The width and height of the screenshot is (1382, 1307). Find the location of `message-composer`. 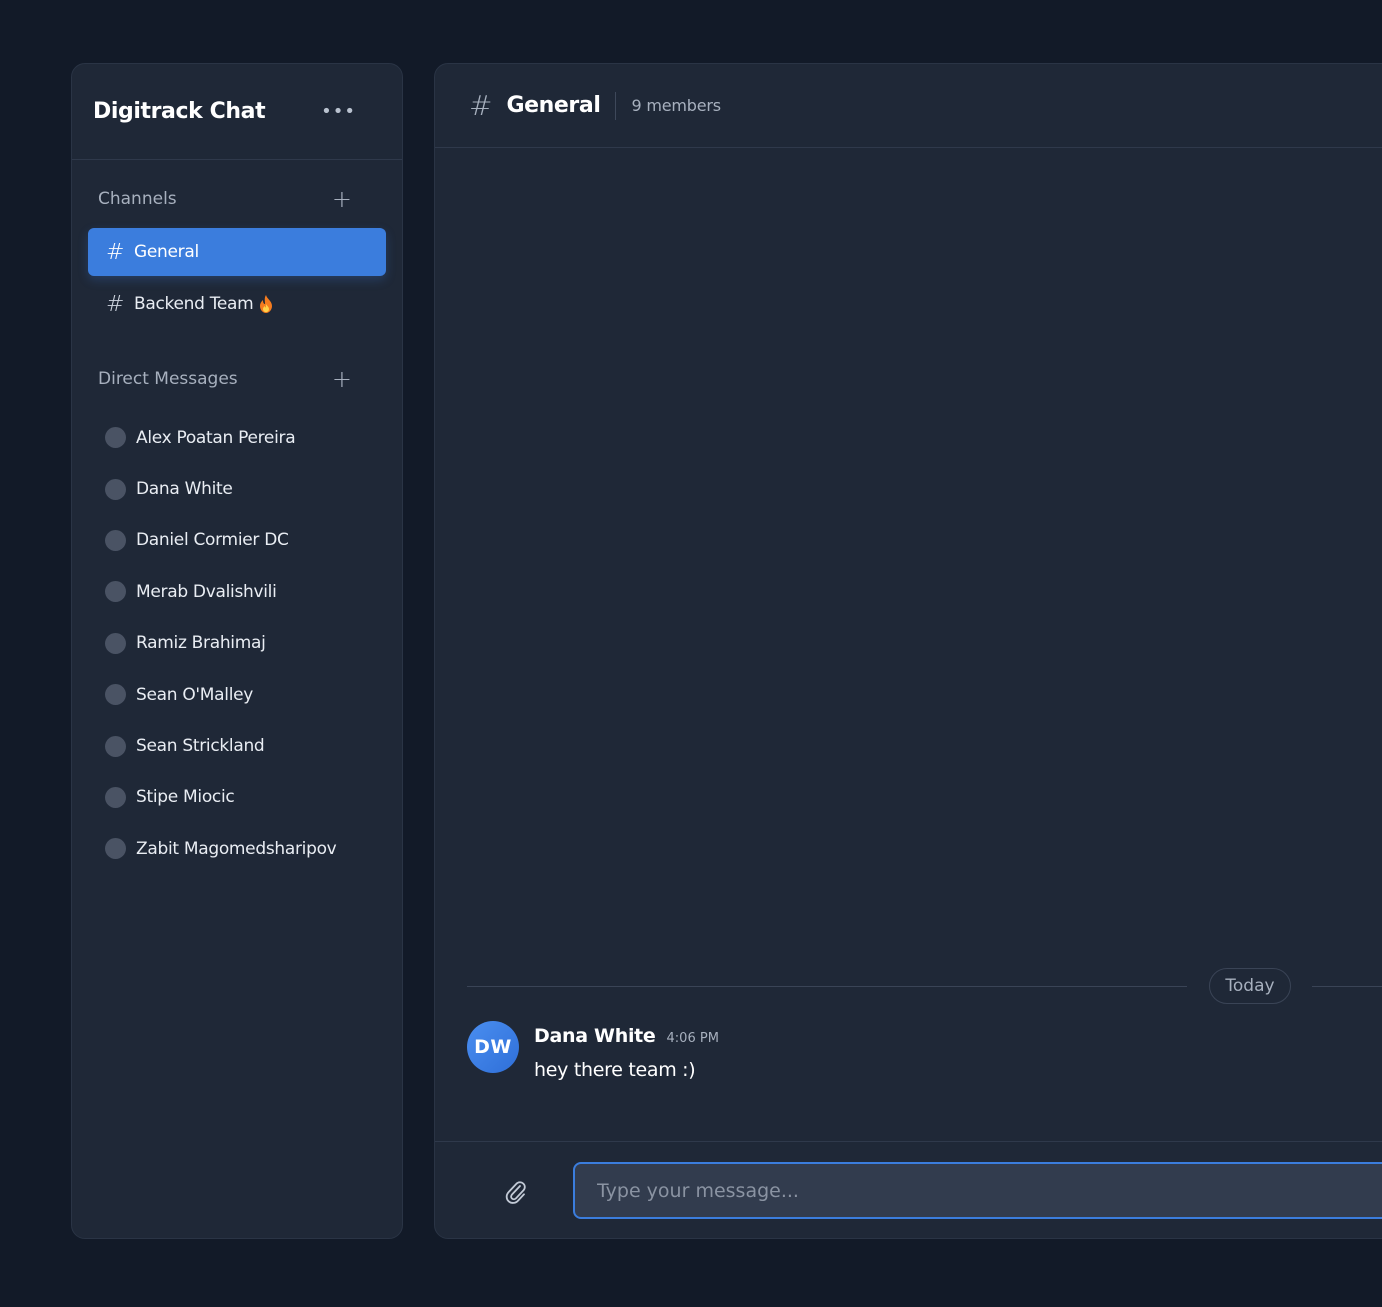

message-composer is located at coordinates (908, 1189).